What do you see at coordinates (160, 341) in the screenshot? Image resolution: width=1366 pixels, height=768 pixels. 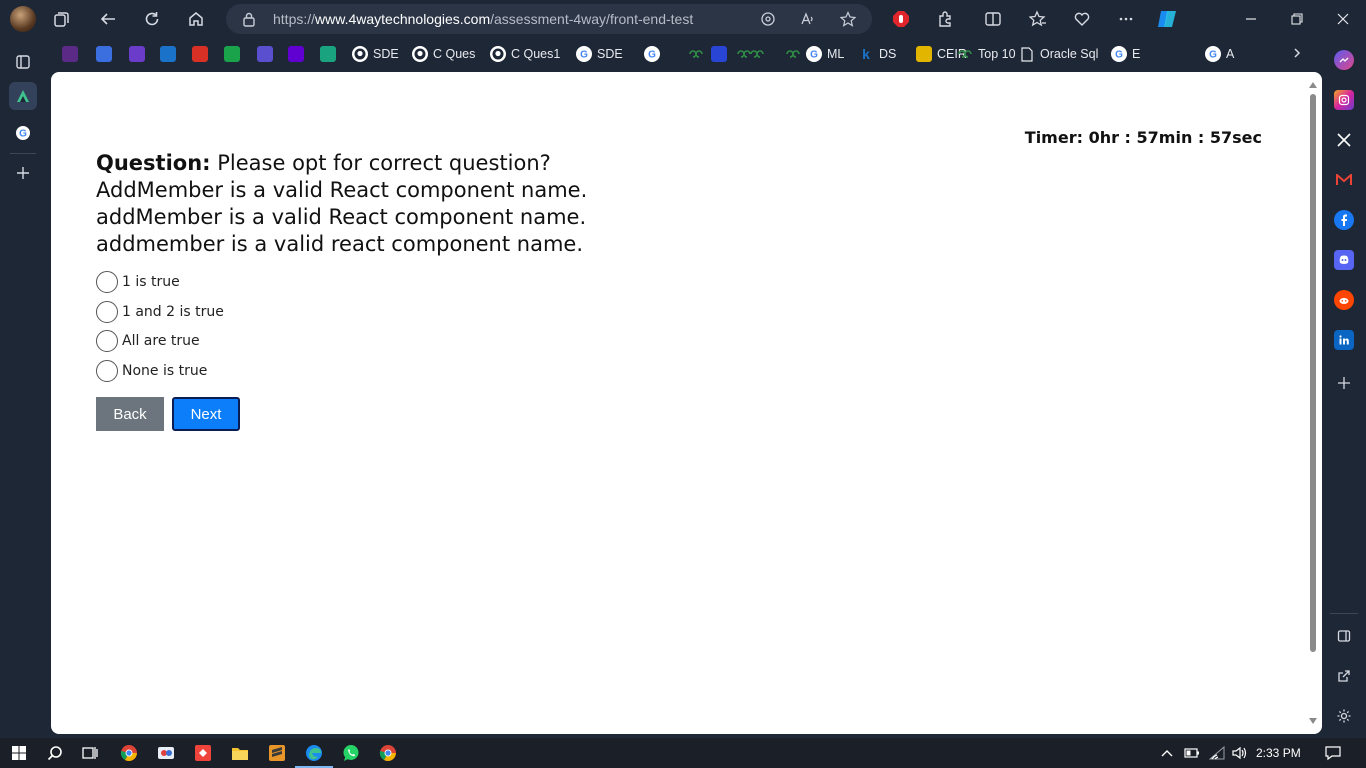 I see `answer-option: All are true` at bounding box center [160, 341].